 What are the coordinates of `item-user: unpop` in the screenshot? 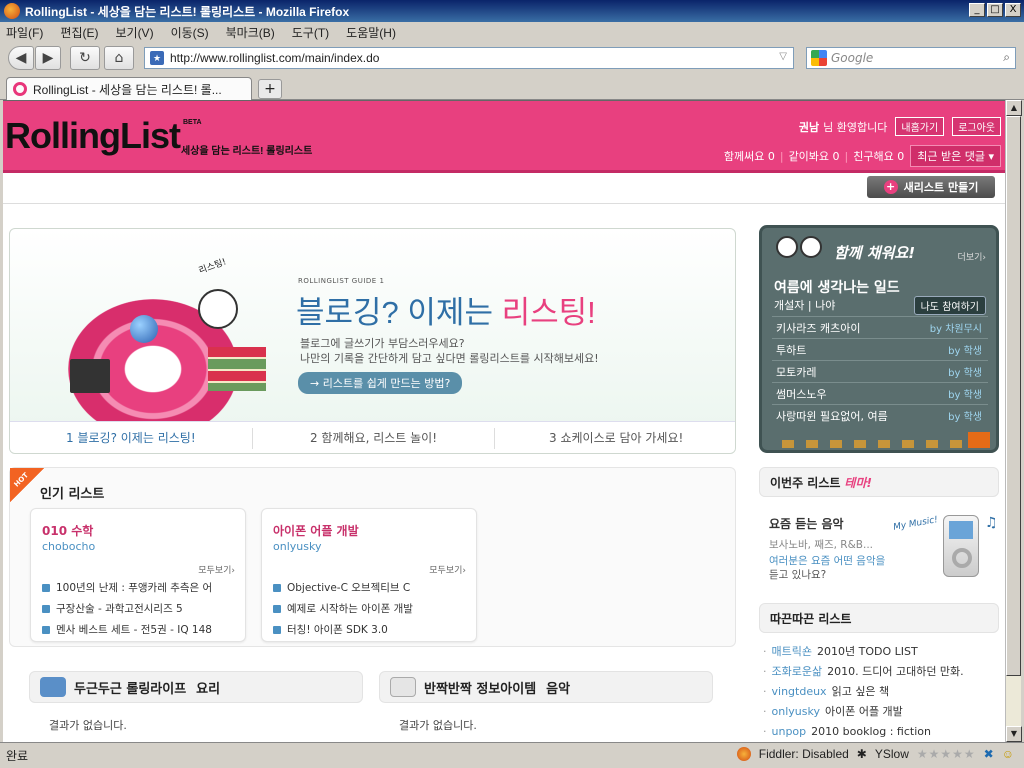 It's located at (789, 731).